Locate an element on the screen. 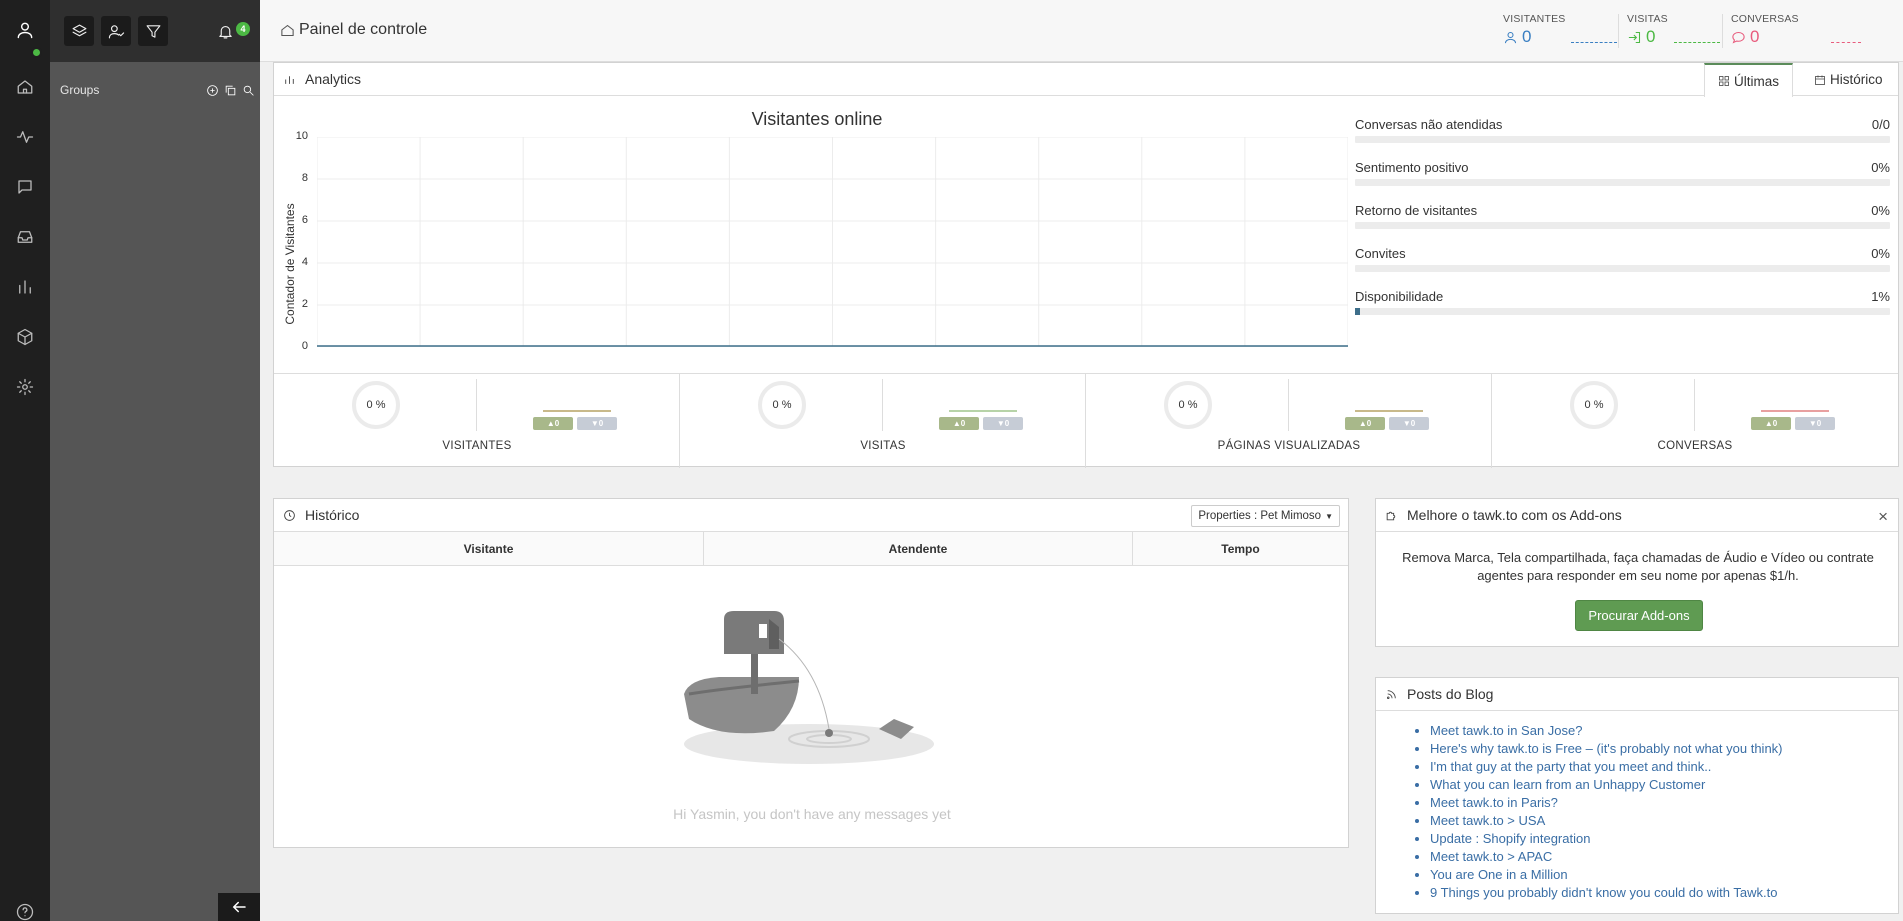  analytics-header: Analytics Últimas Histórico is located at coordinates (1086, 80).